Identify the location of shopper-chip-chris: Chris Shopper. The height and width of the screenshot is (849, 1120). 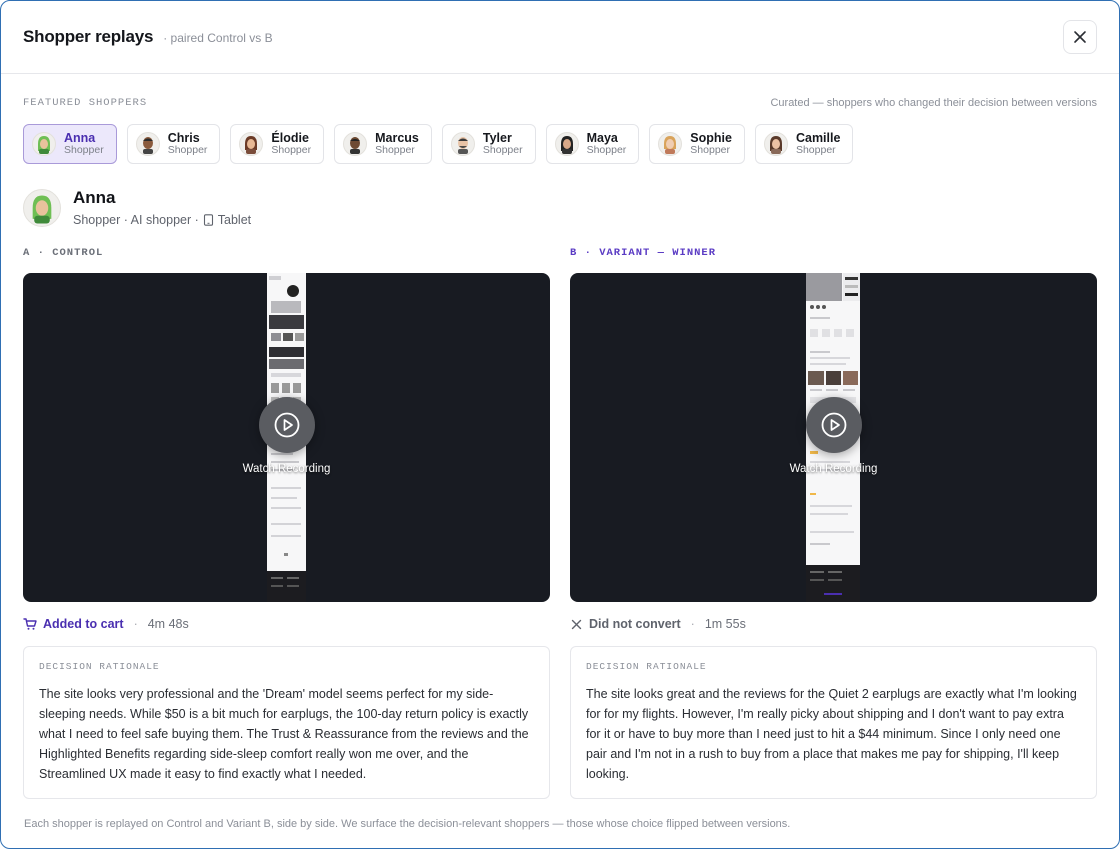
(173, 144).